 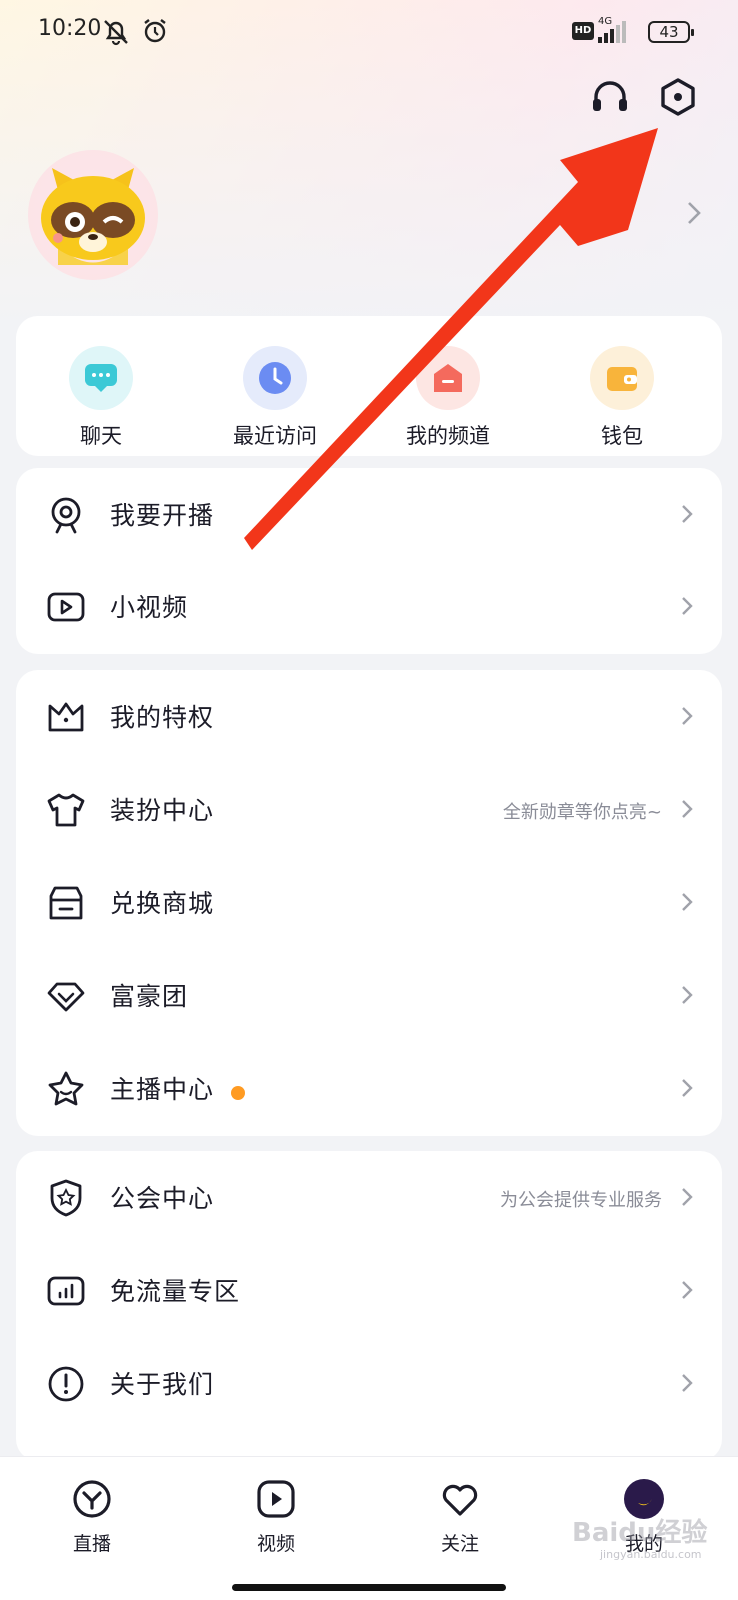 What do you see at coordinates (116, 33) in the screenshot?
I see `mute-bell-icon` at bounding box center [116, 33].